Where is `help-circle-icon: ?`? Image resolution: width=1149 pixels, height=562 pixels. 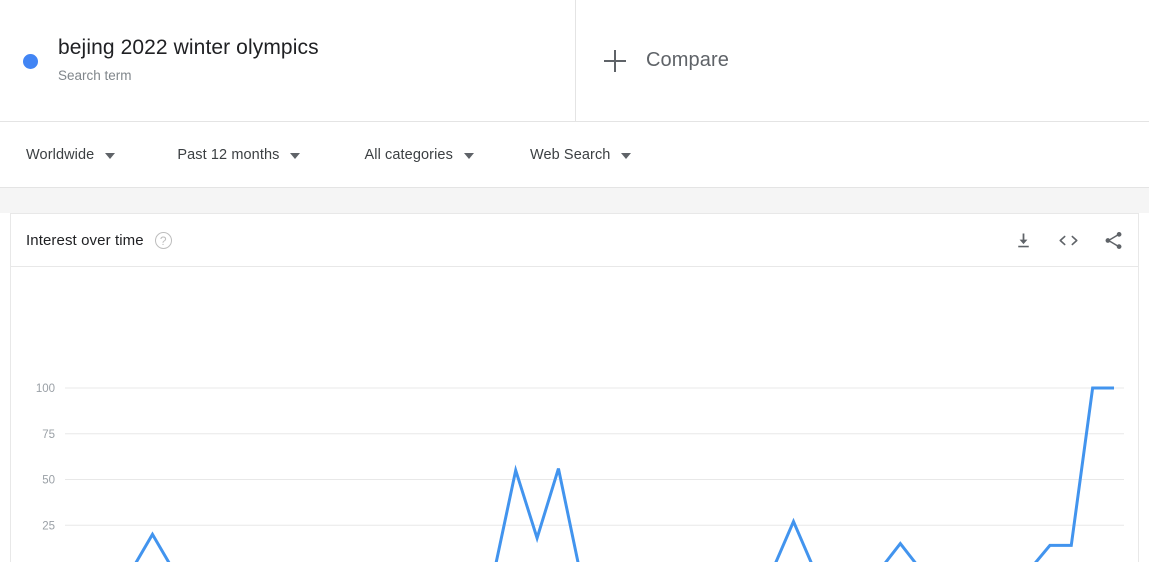
help-circle-icon: ? is located at coordinates (163, 240).